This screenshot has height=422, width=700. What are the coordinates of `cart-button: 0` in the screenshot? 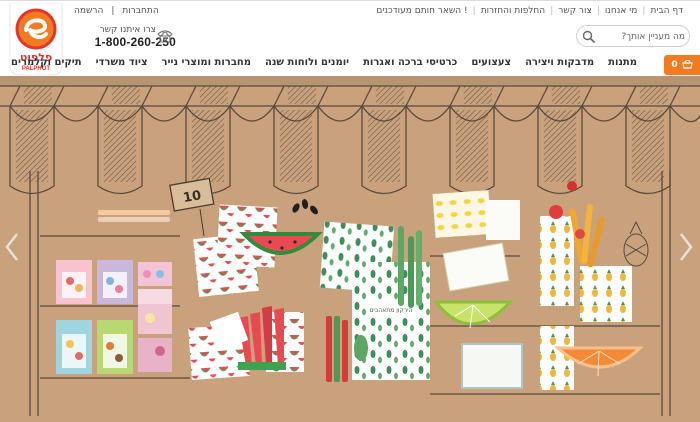 It's located at (682, 65).